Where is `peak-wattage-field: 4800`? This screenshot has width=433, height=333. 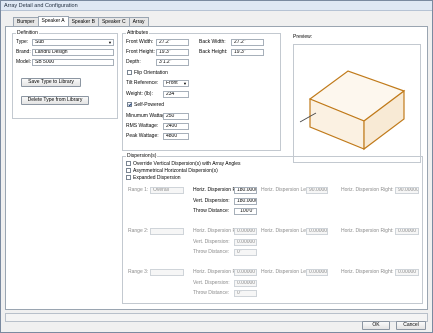 peak-wattage-field: 4800 is located at coordinates (176, 136).